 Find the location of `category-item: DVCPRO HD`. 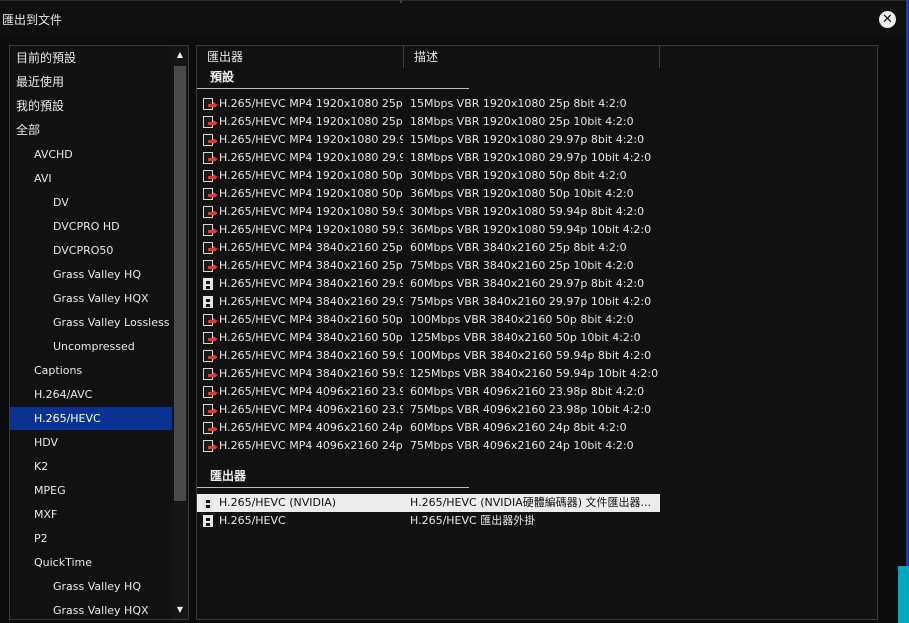

category-item: DVCPRO HD is located at coordinates (91, 226).